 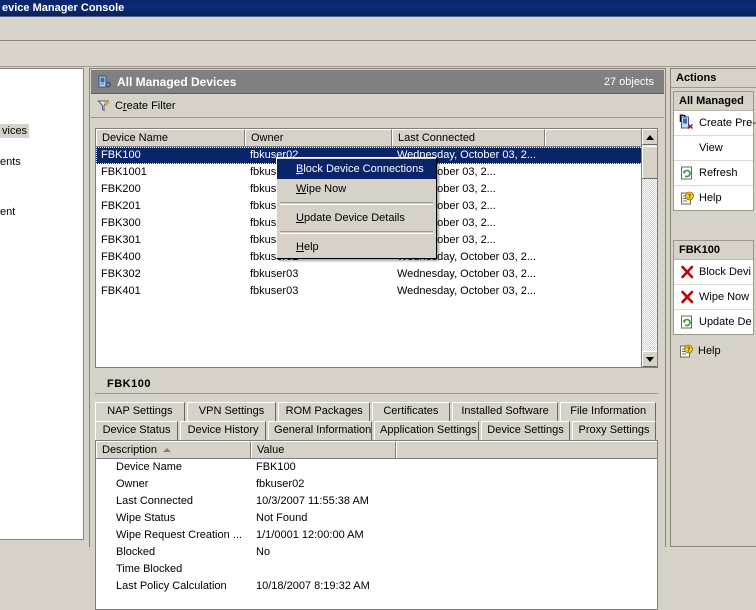 What do you see at coordinates (725, 322) in the screenshot?
I see `action-label: Update De` at bounding box center [725, 322].